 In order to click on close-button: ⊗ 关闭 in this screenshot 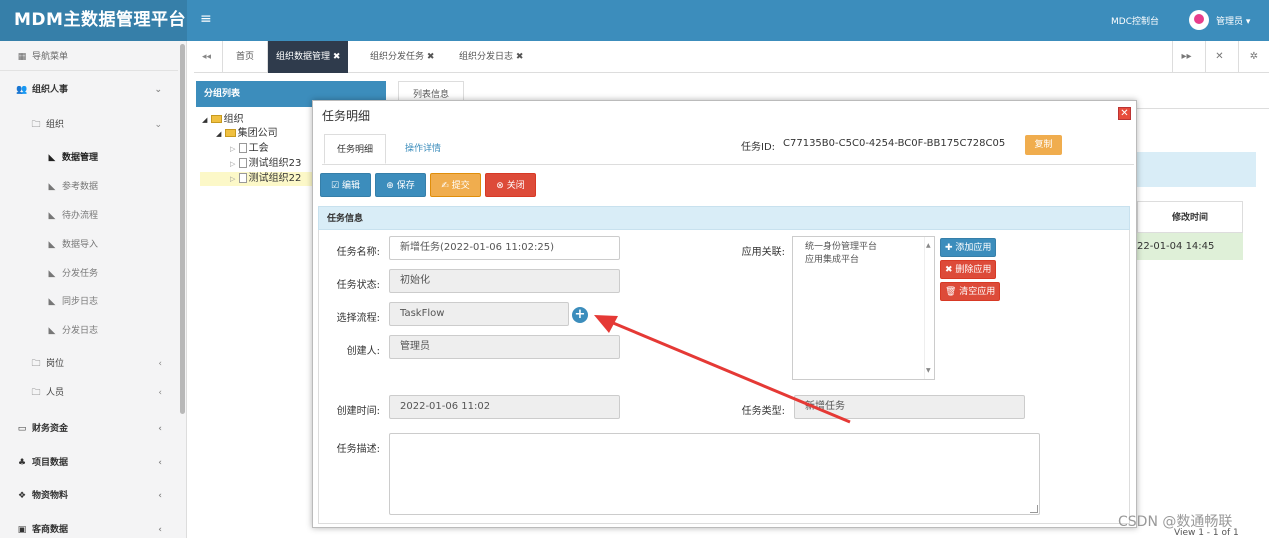, I will do `click(510, 185)`.